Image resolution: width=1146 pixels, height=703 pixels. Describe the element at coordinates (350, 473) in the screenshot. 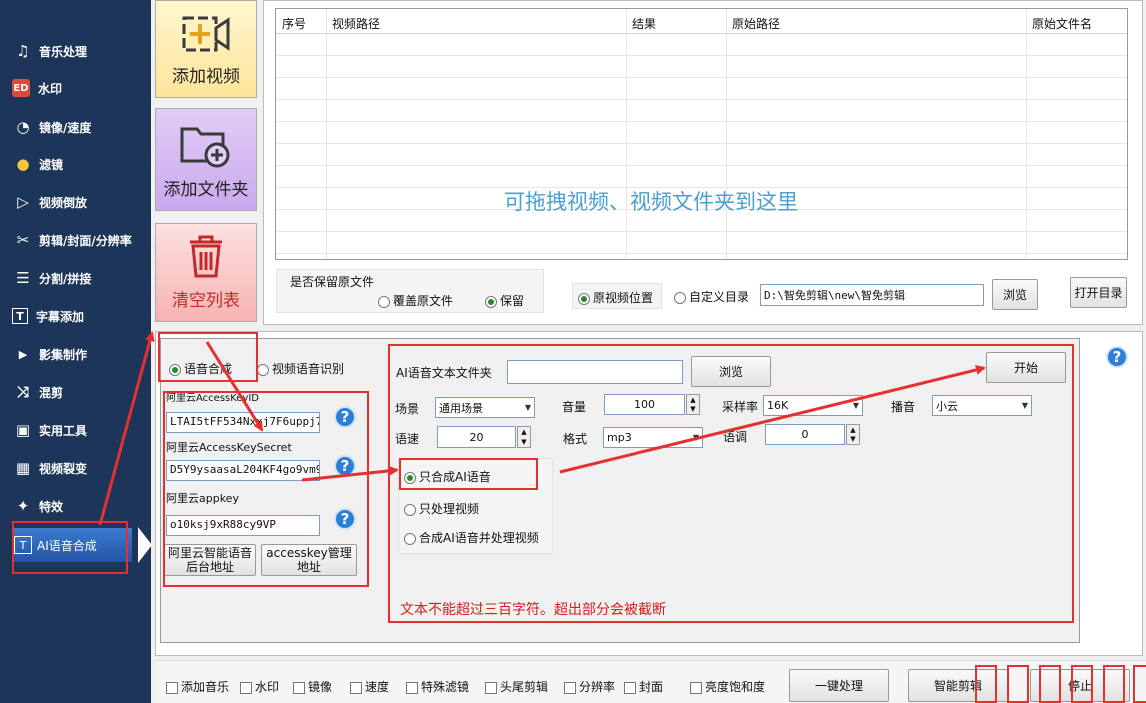

I see `arrow-keys-to-option` at that location.